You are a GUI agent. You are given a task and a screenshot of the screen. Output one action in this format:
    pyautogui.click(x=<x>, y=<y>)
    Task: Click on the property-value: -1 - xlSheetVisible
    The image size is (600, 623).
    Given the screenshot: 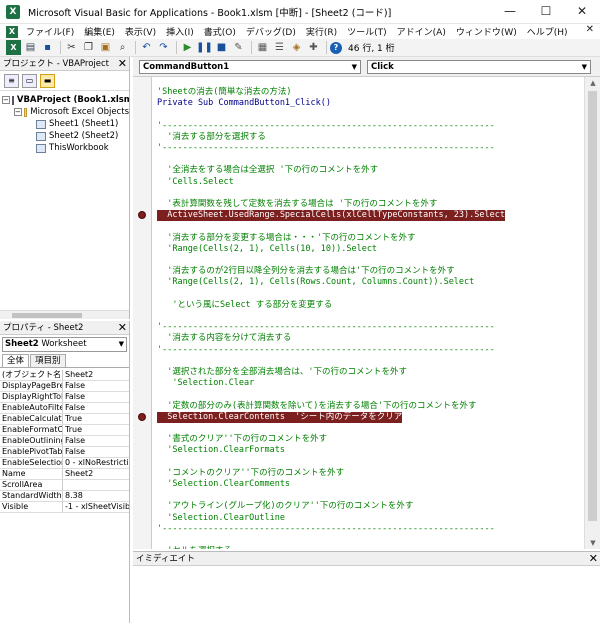 What is the action you would take?
    pyautogui.click(x=96, y=507)
    